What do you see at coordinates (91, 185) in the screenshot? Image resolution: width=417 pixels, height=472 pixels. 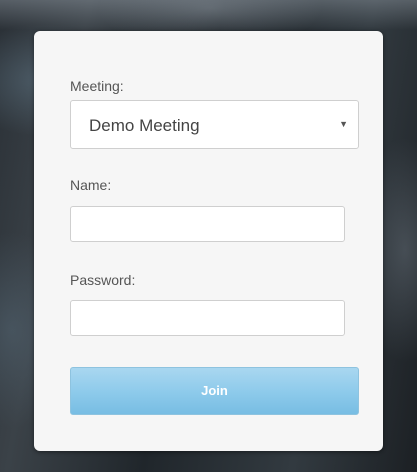 I see `name-label: Name:` at bounding box center [91, 185].